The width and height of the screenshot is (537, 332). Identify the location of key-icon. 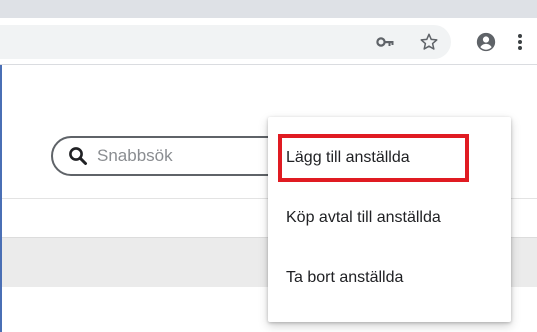
(385, 42).